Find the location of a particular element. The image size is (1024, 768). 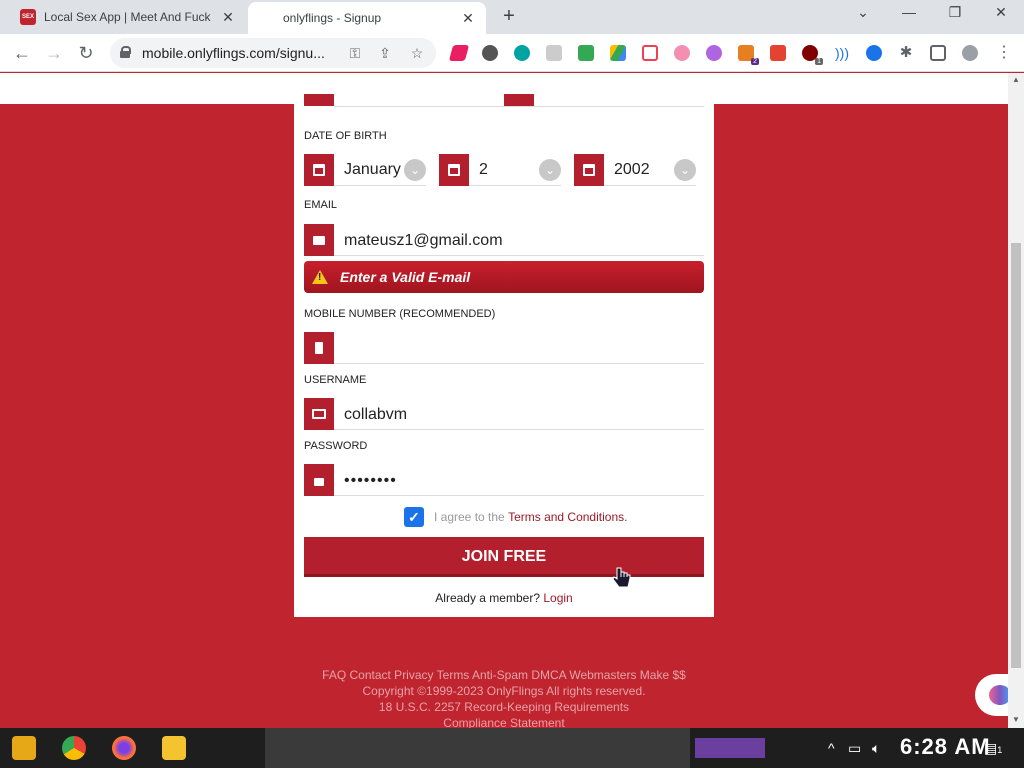

terms-checkbox: ✓ is located at coordinates (414, 517).